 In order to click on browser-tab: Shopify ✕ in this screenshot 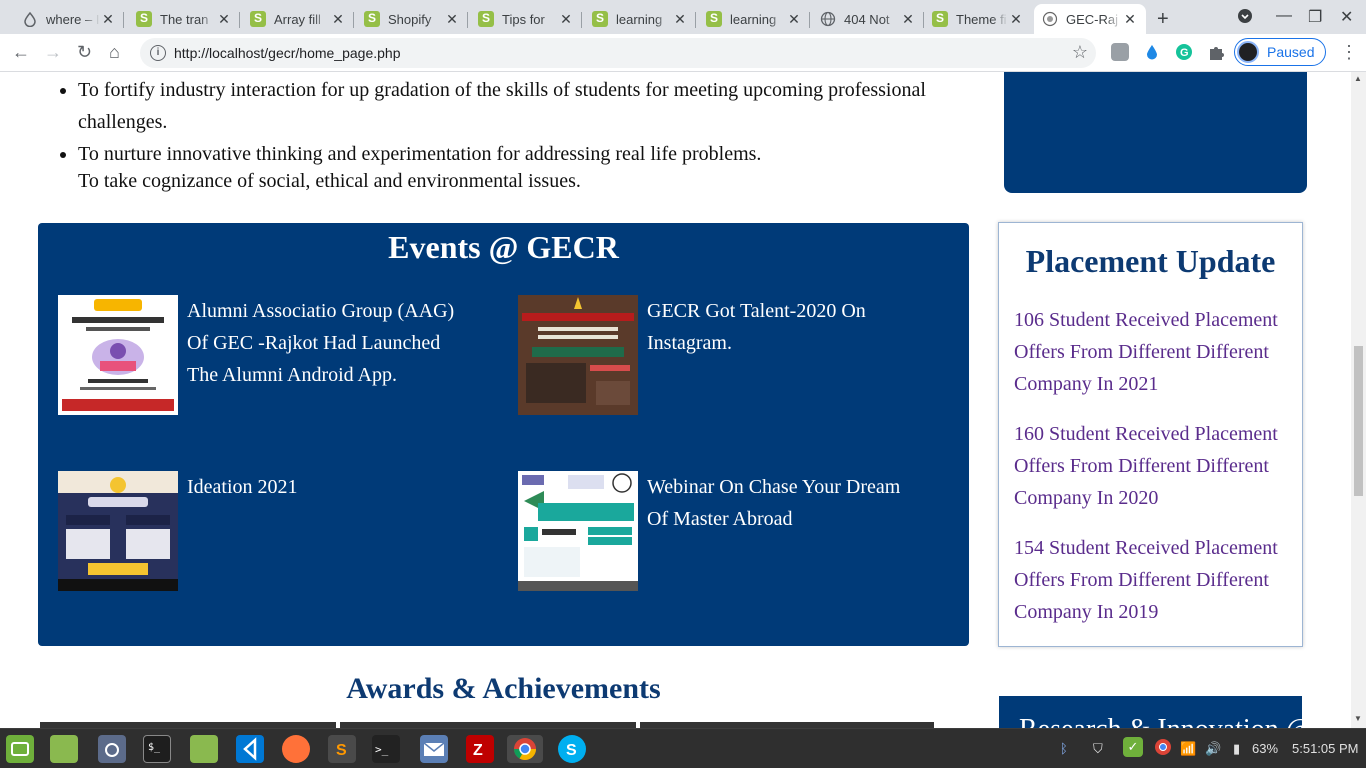, I will do `click(412, 19)`.